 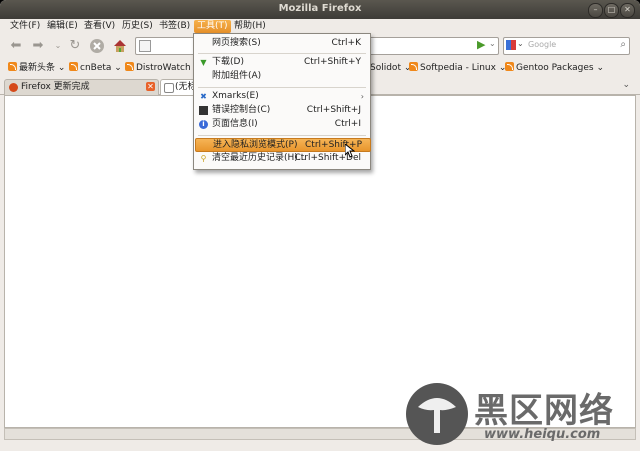 I want to click on menu-item-error-console: 错误控制台(C) Ctrl+Shift+J, so click(x=282, y=110).